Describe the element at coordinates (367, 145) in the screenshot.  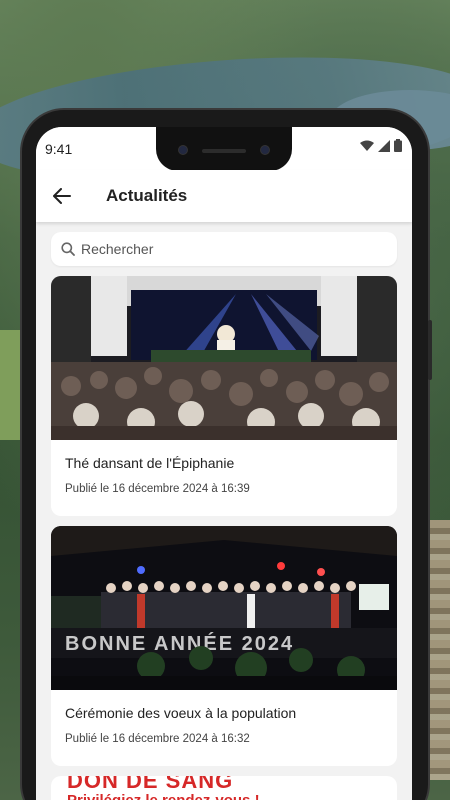
I see `wifi-icon` at that location.